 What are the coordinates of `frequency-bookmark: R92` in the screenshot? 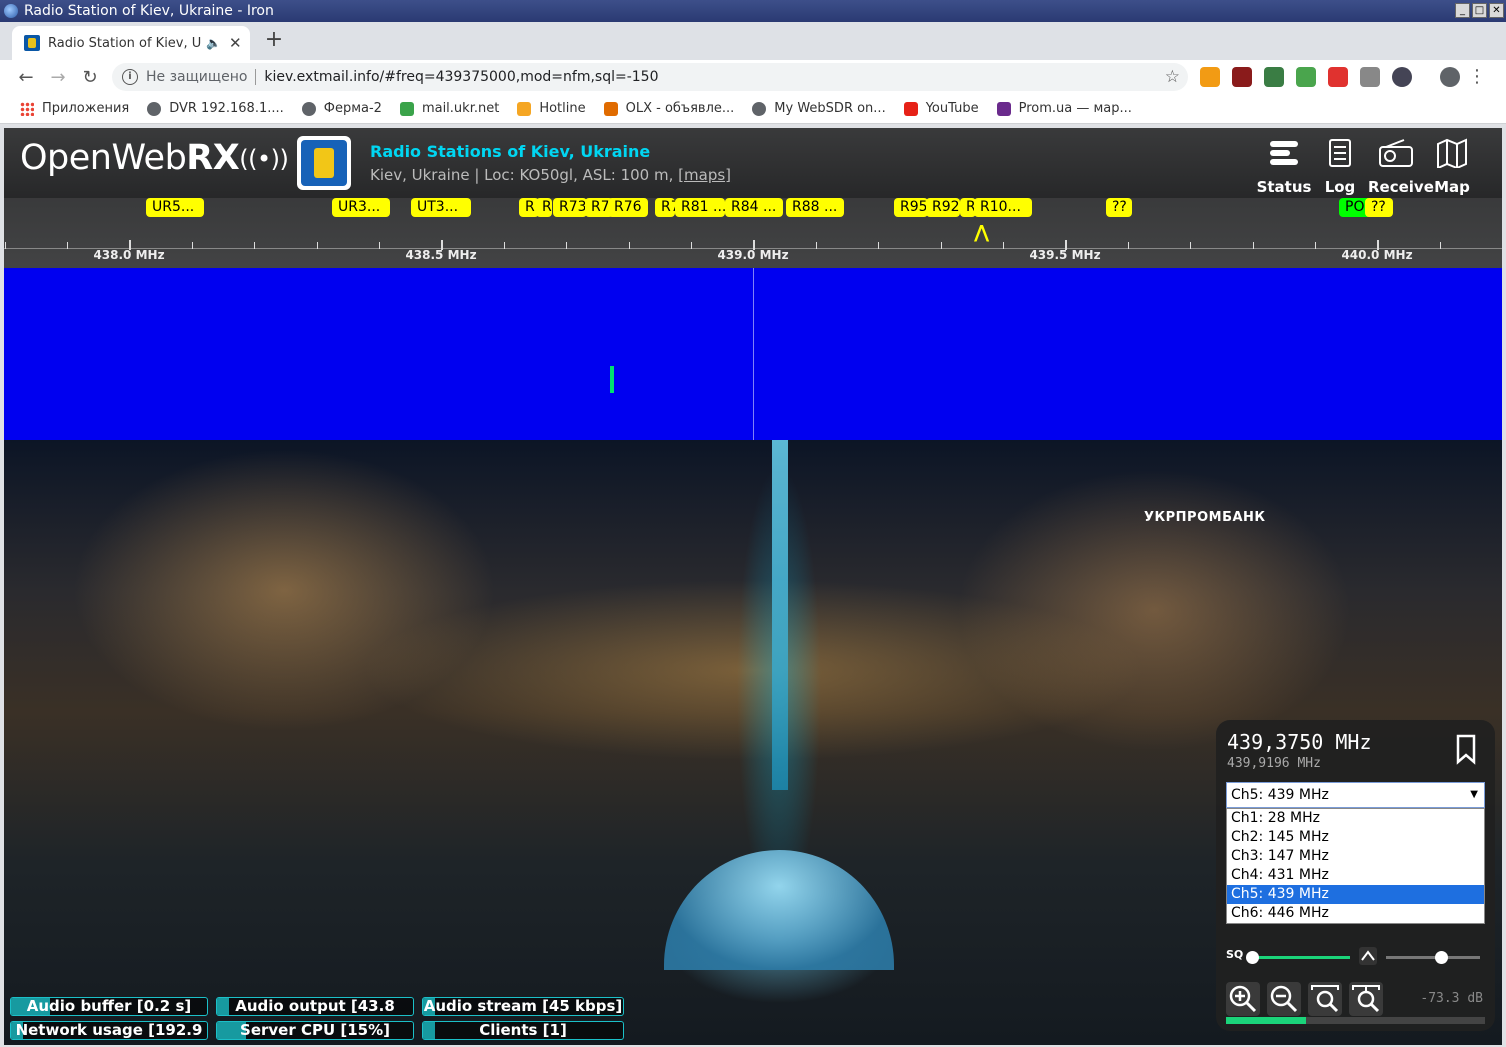 It's located at (943, 207).